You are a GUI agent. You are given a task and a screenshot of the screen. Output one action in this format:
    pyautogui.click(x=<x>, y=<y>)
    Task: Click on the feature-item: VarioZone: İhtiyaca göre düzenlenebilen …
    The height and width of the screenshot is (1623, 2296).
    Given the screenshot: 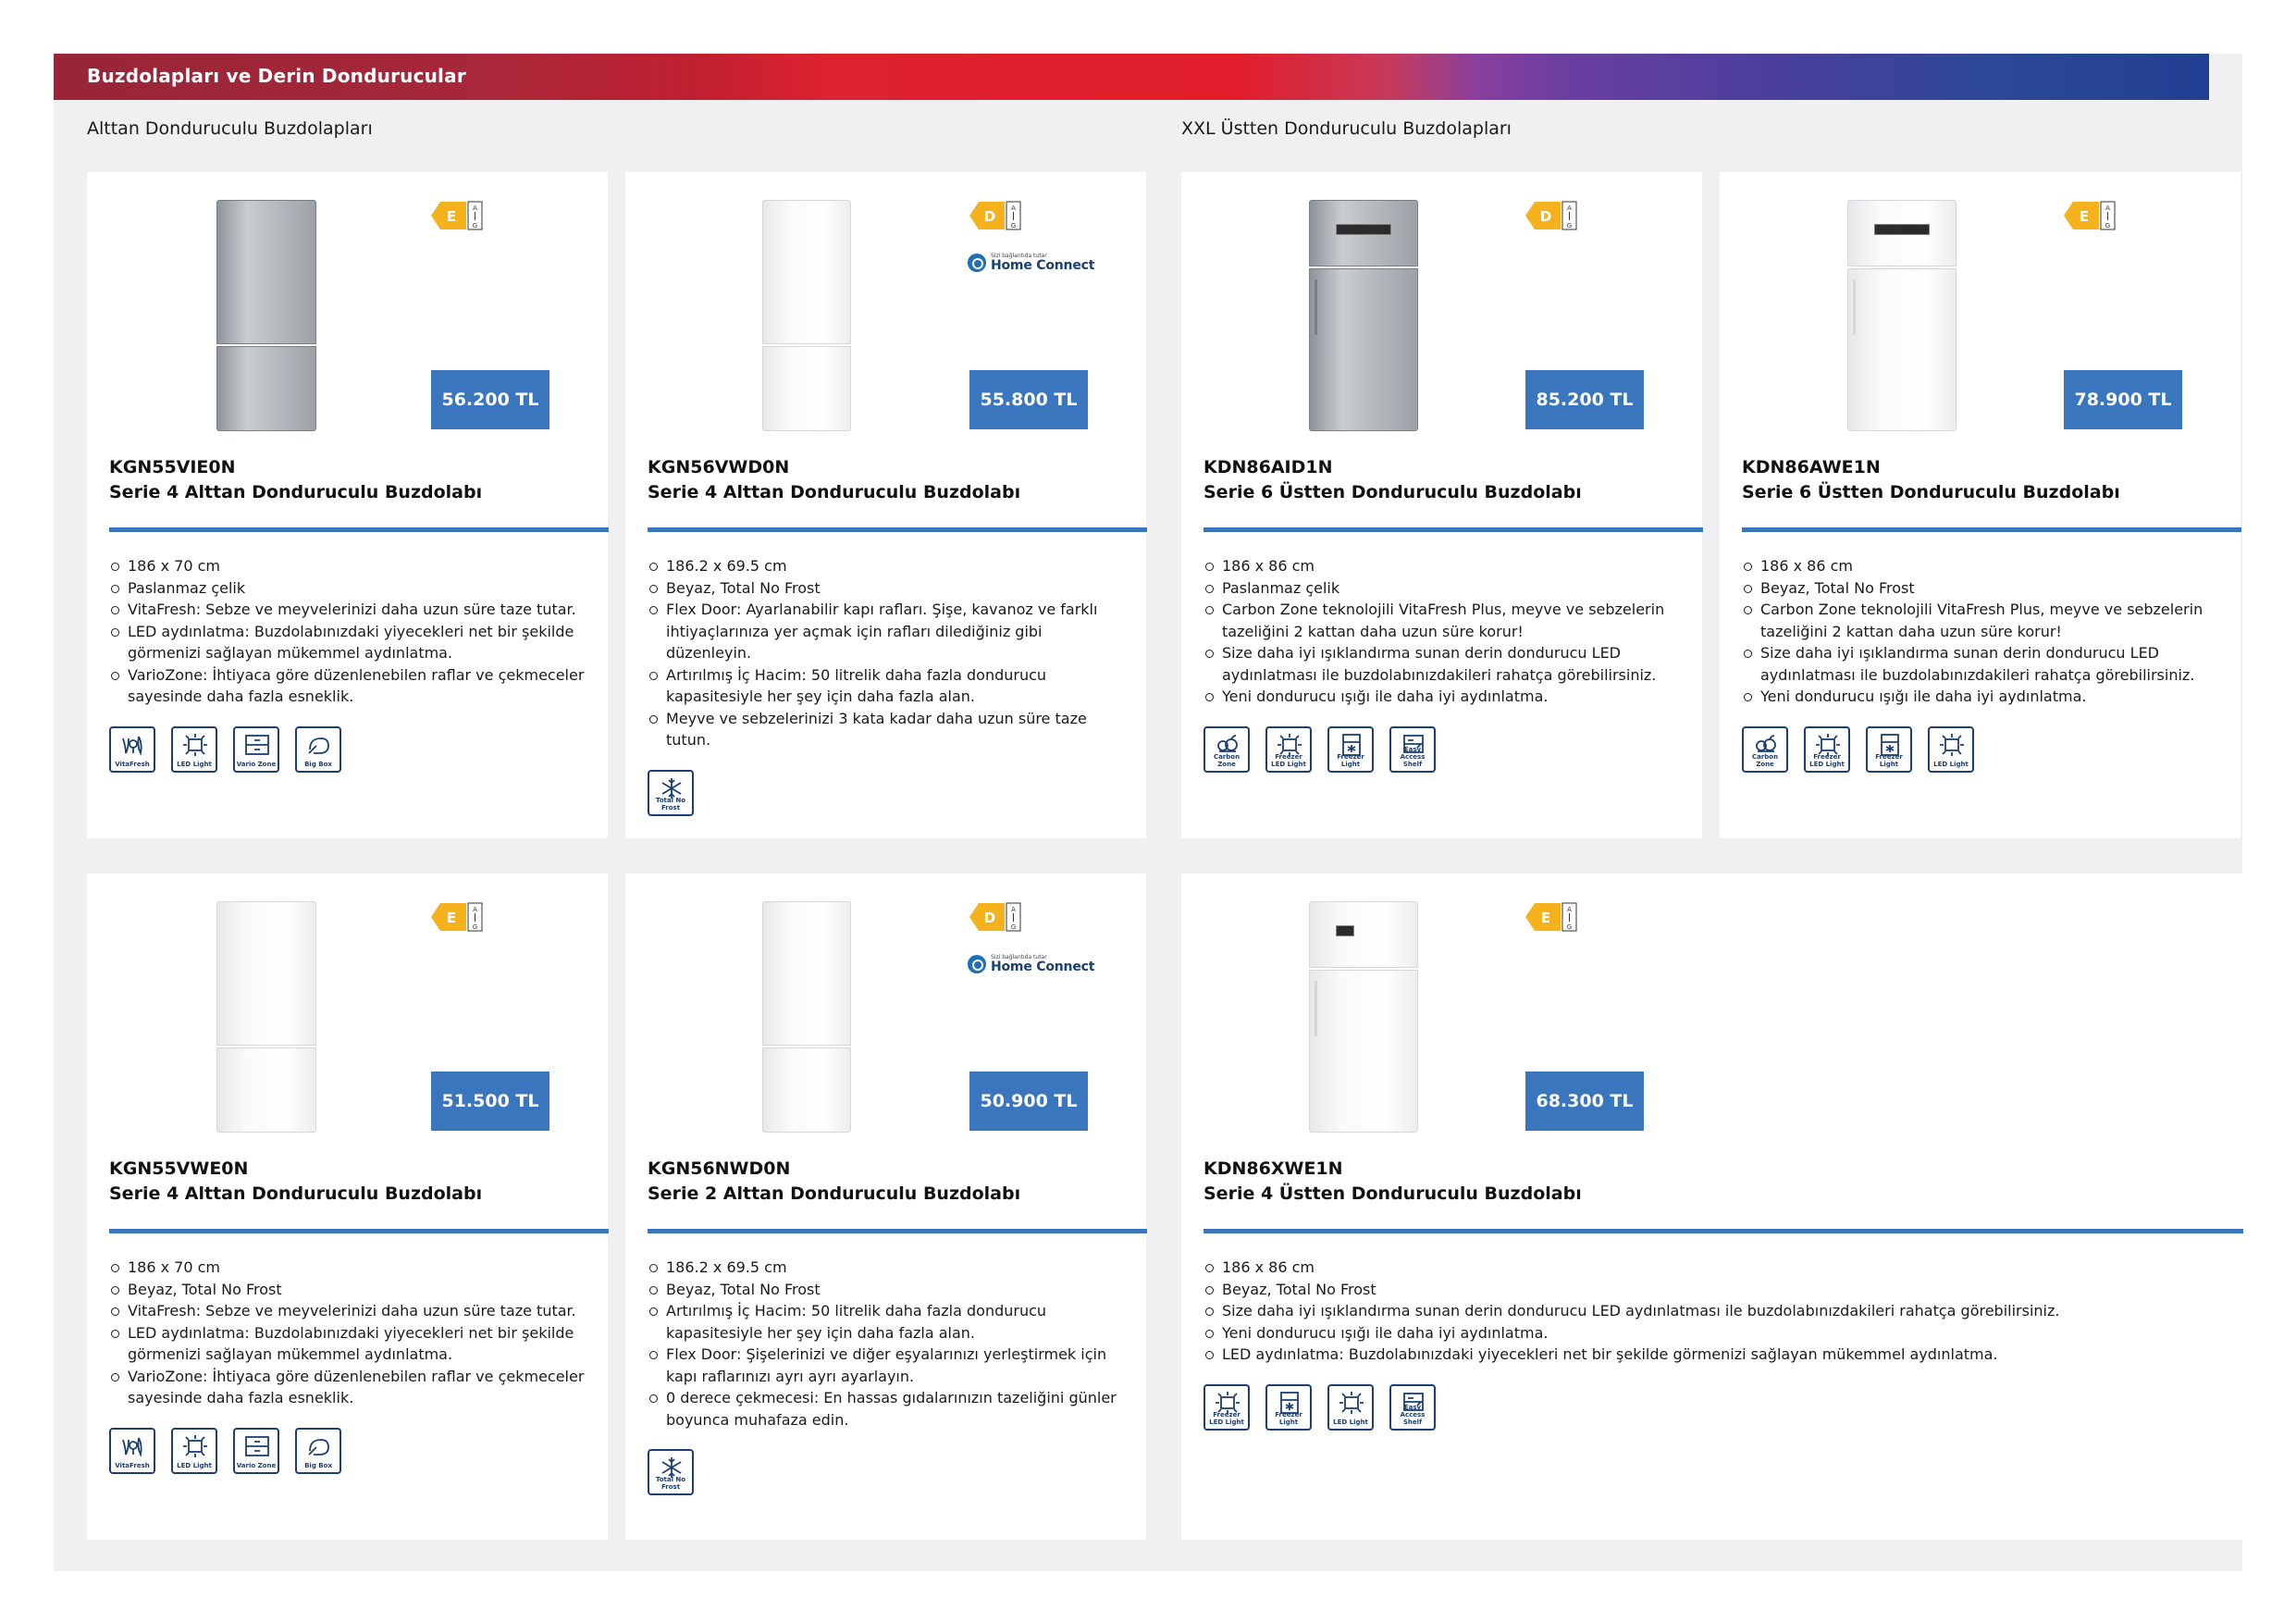 What is the action you would take?
    pyautogui.click(x=347, y=1387)
    